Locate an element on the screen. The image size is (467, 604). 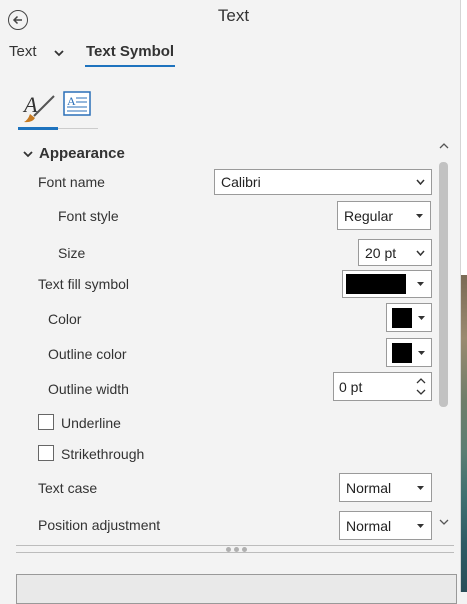
position-adjustment-dropdown: Normal is located at coordinates (385, 525).